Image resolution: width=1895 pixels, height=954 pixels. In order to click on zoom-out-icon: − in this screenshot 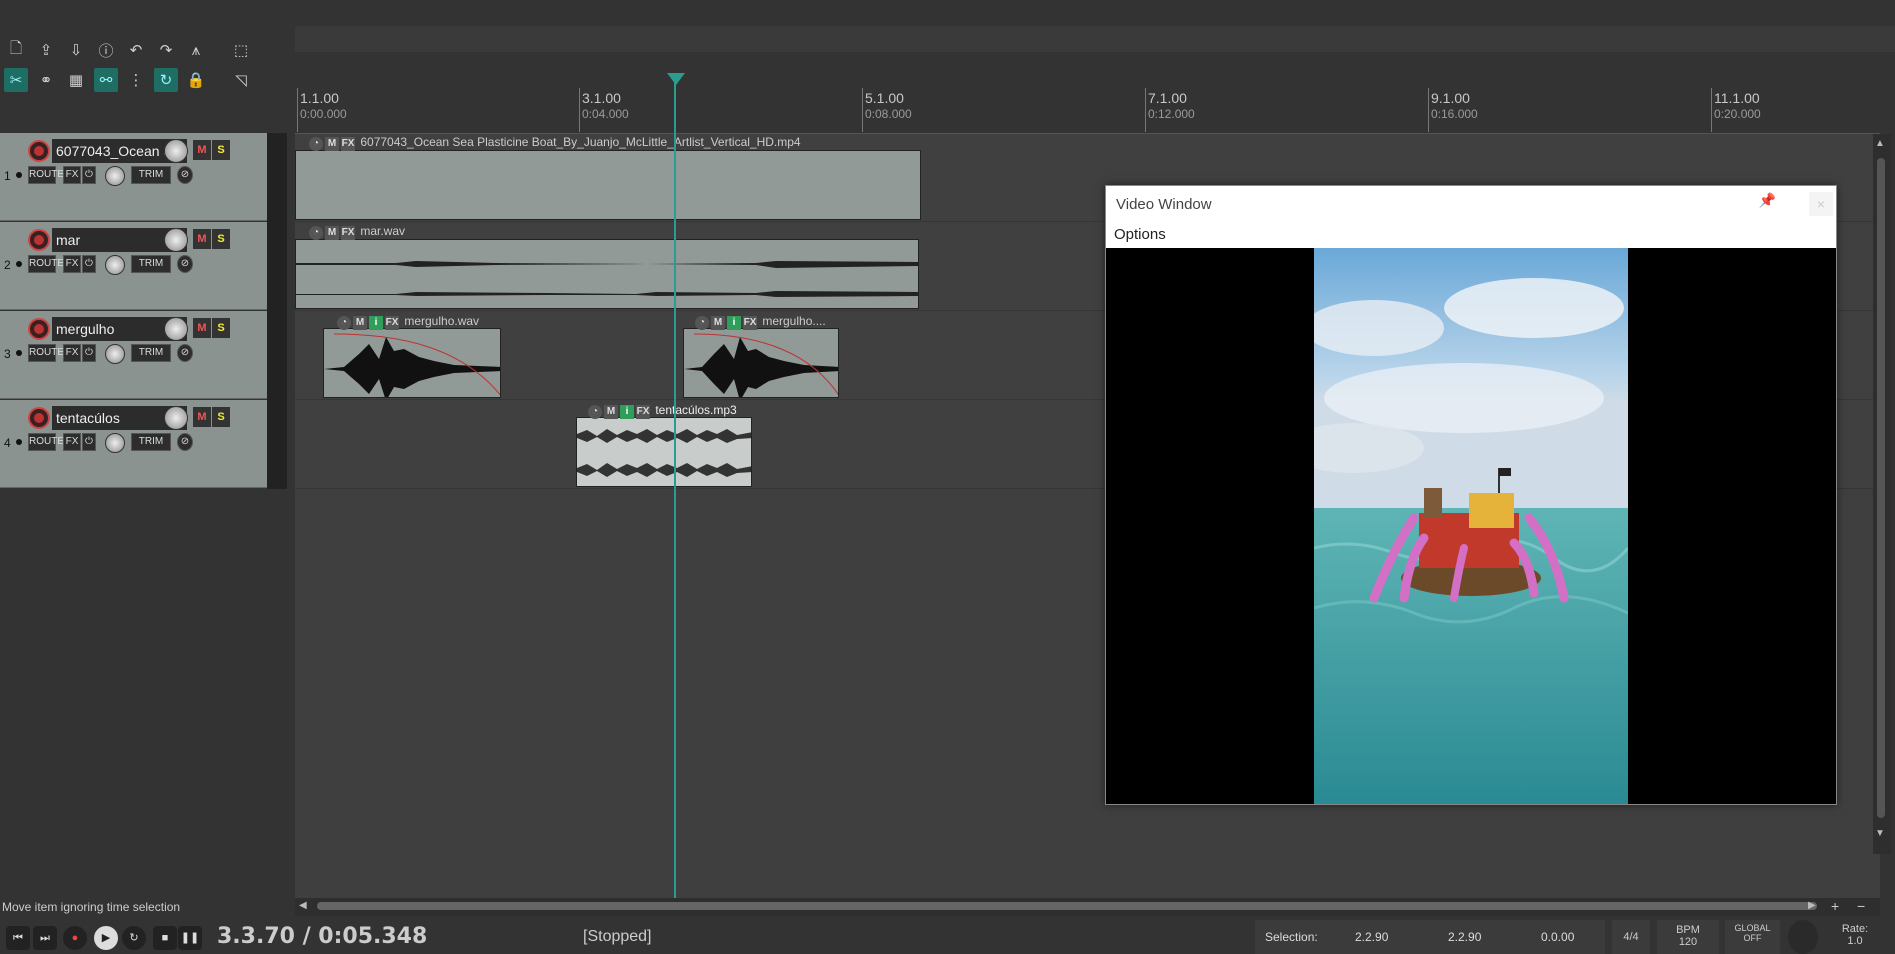, I will do `click(1861, 906)`.